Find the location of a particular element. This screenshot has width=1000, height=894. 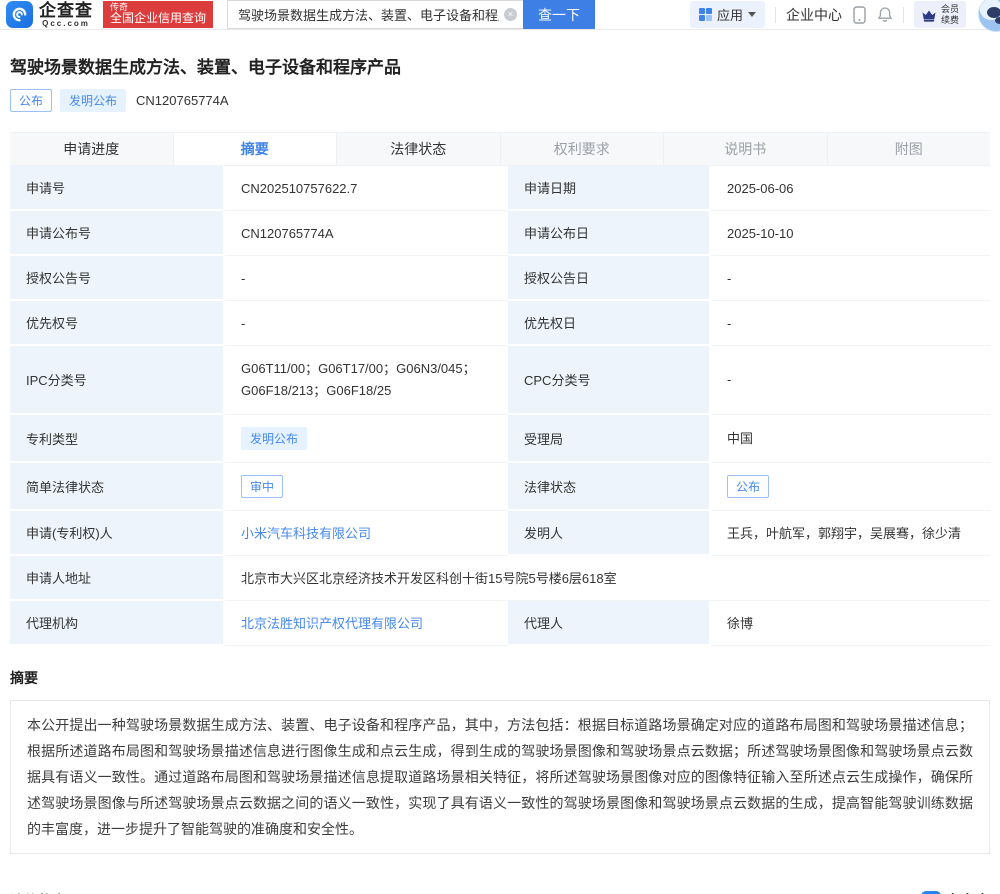

search-clear-icon: × is located at coordinates (511, 14).